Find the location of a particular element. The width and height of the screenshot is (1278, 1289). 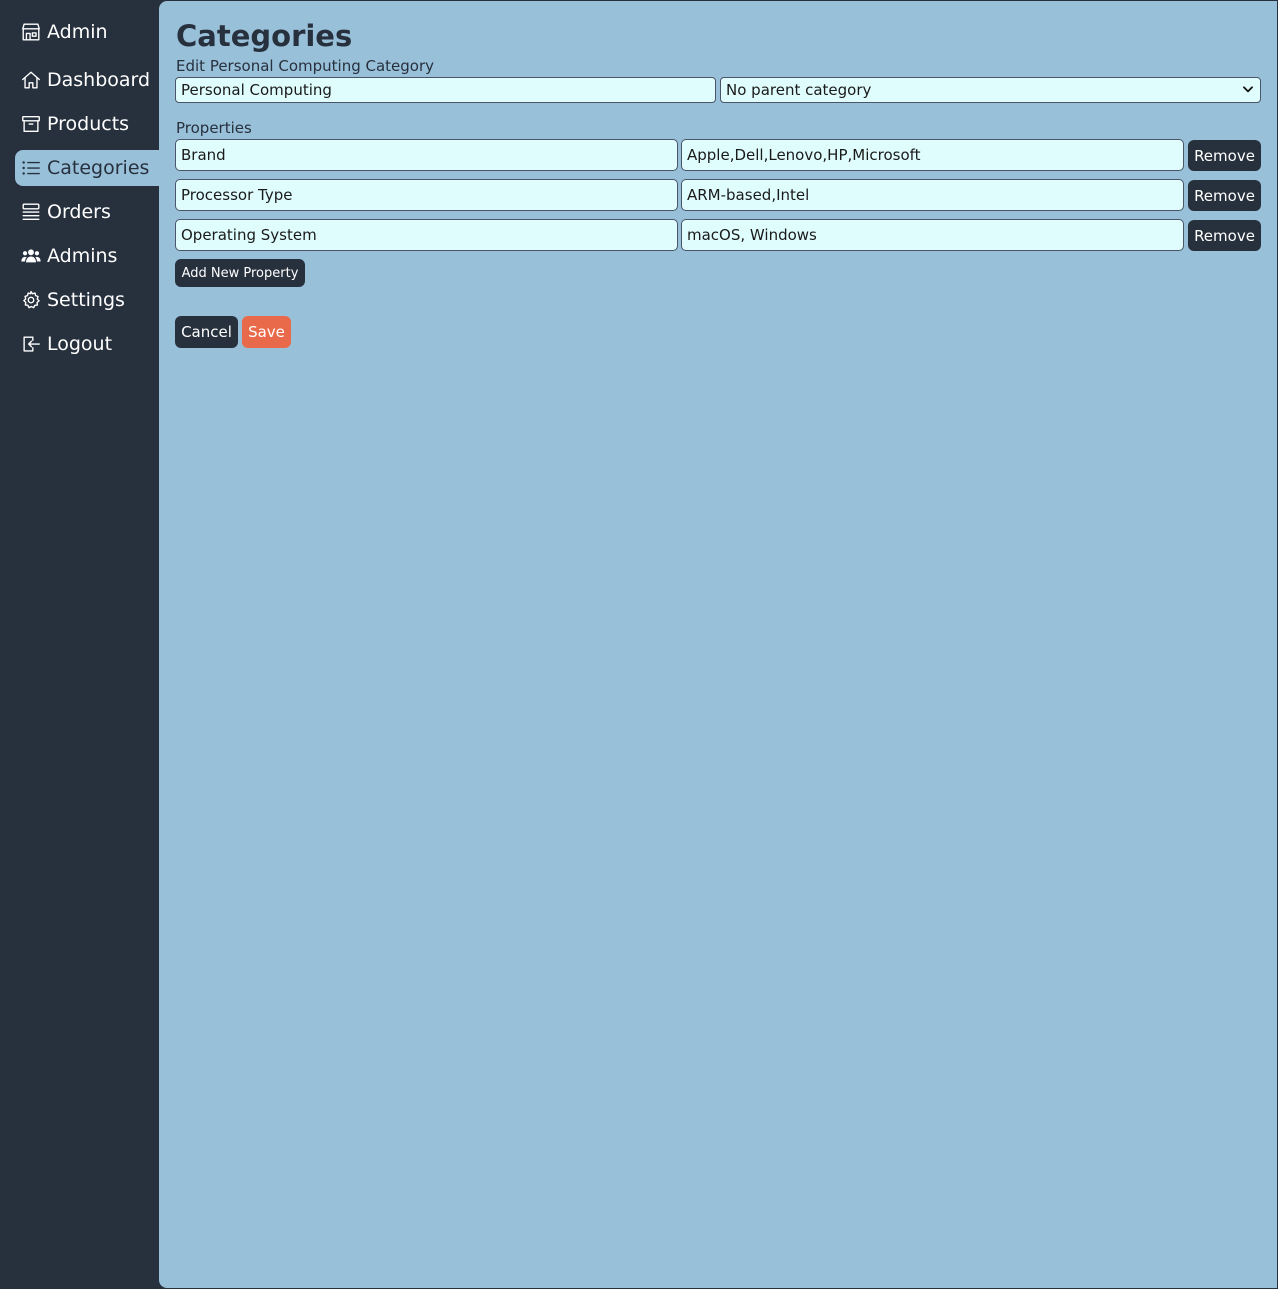

category-name-input is located at coordinates (445, 90).